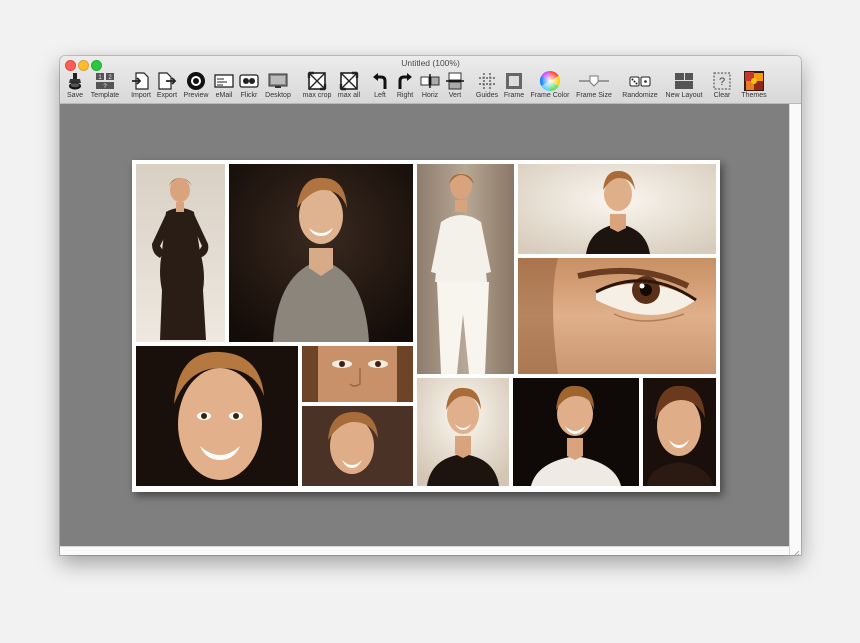 The image size is (860, 643). What do you see at coordinates (684, 95) in the screenshot?
I see `new-layout-label: New Layout` at bounding box center [684, 95].